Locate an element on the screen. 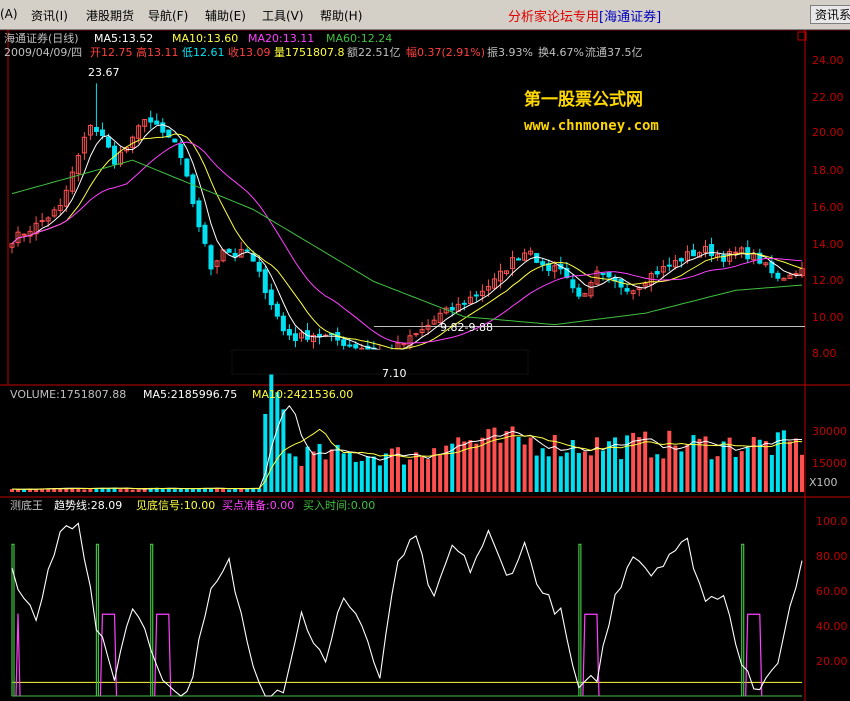  price-tick: 12.00 is located at coordinates (828, 280).